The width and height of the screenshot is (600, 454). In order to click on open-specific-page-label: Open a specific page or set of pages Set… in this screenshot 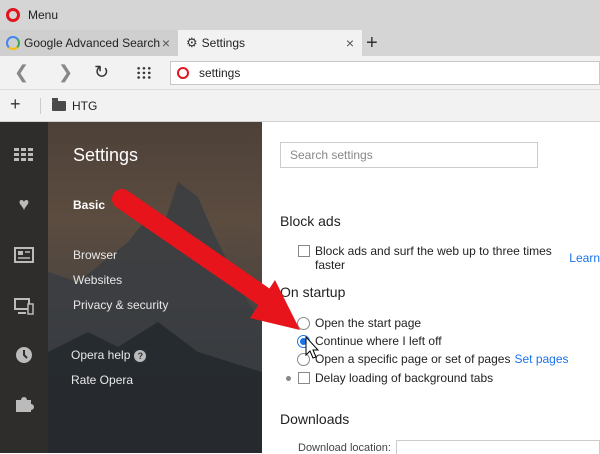, I will do `click(442, 359)`.